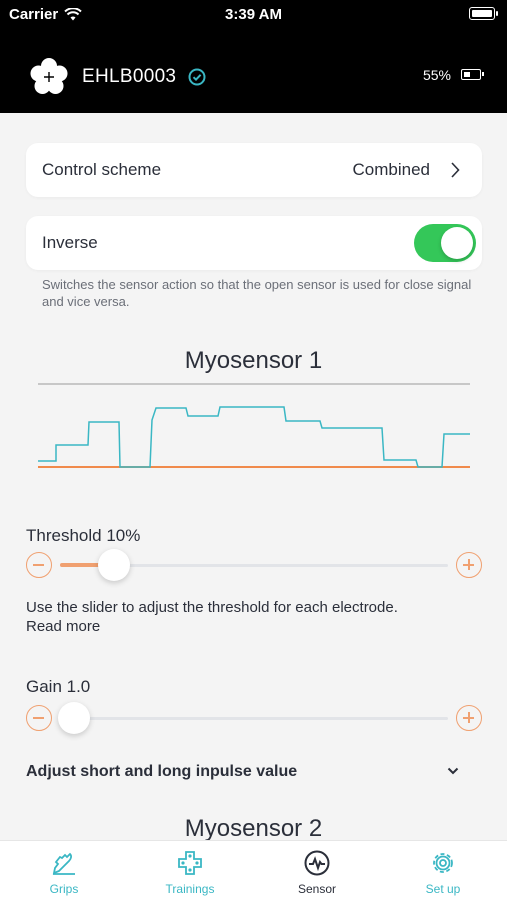  I want to click on inverse-row: Inverse, so click(254, 243).